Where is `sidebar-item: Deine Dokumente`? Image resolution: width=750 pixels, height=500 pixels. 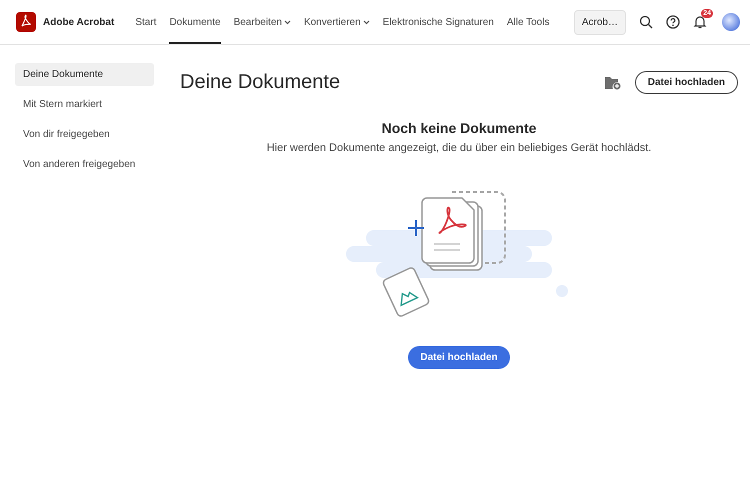
sidebar-item: Deine Dokumente is located at coordinates (84, 74).